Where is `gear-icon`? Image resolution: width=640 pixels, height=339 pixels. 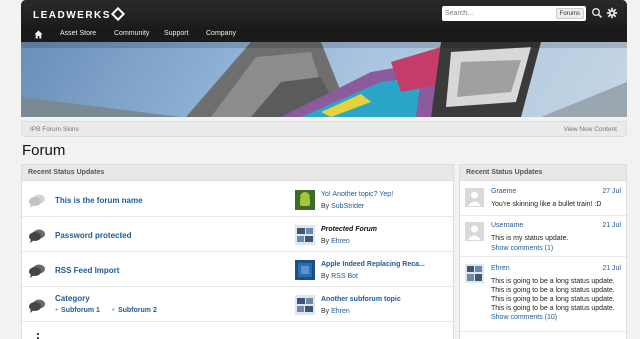
gear-icon is located at coordinates (612, 13).